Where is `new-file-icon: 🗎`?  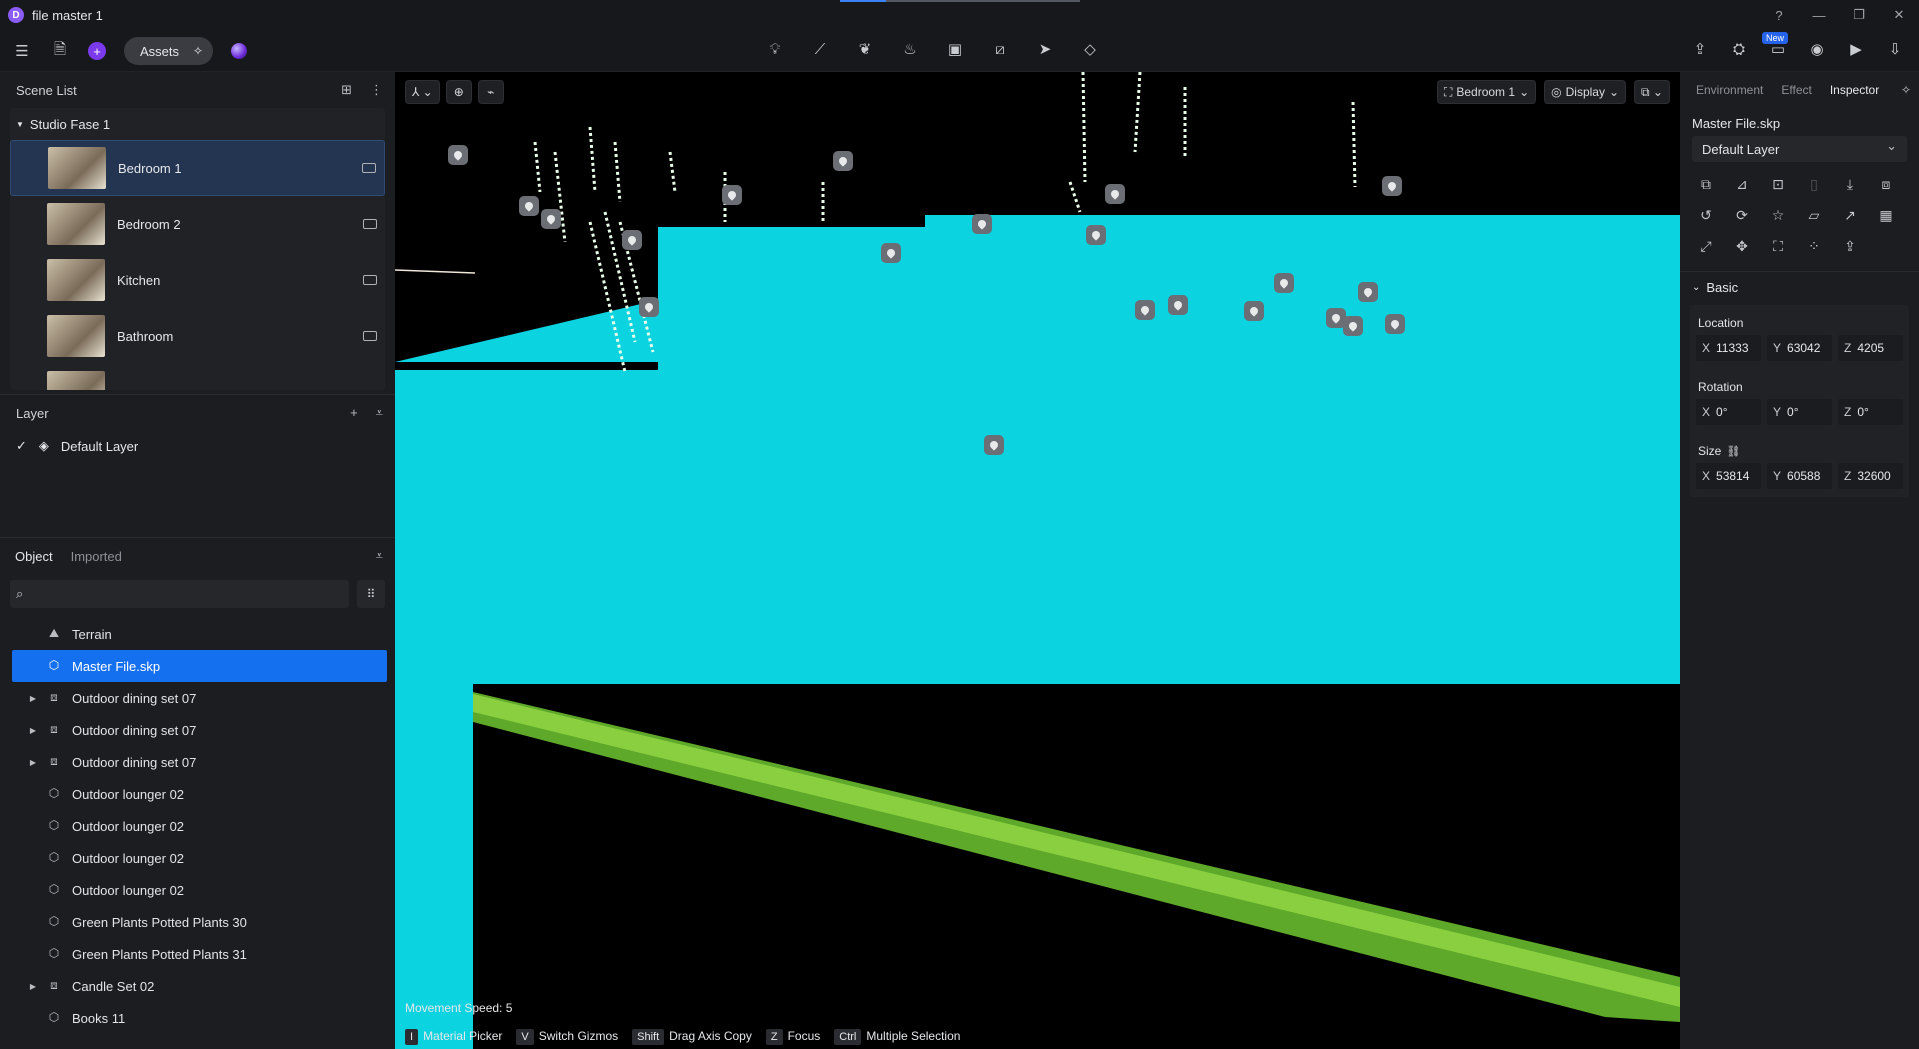 new-file-icon: 🗎 is located at coordinates (60, 51).